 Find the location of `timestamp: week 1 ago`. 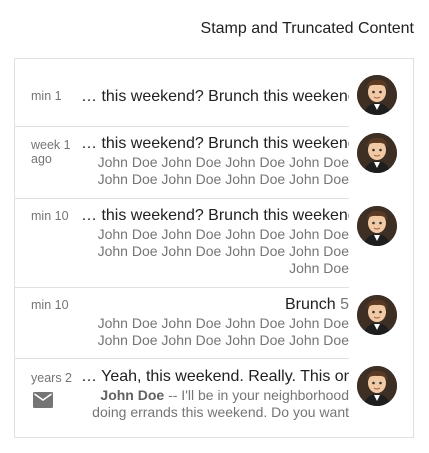

timestamp: week 1 ago is located at coordinates (51, 152).